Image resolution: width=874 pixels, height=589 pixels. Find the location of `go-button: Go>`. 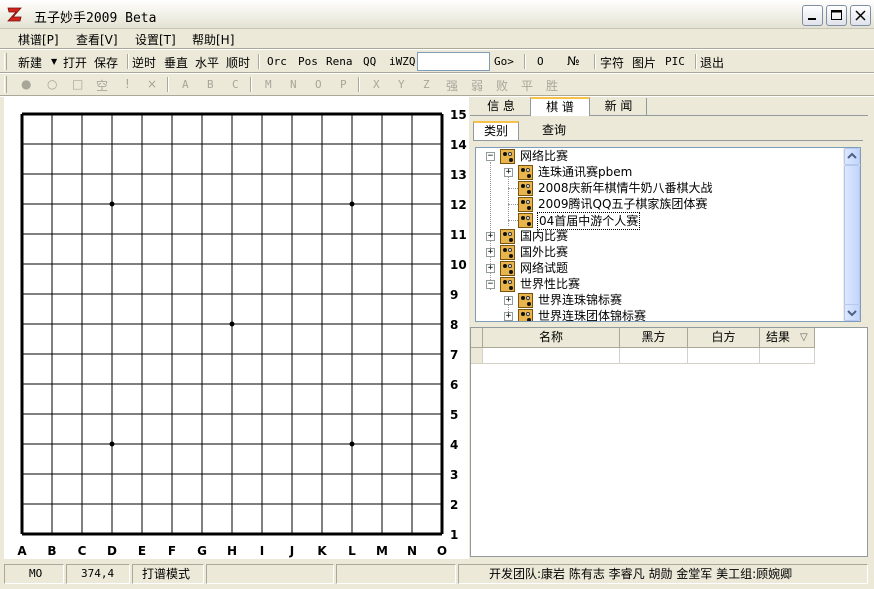

go-button: Go> is located at coordinates (504, 61).